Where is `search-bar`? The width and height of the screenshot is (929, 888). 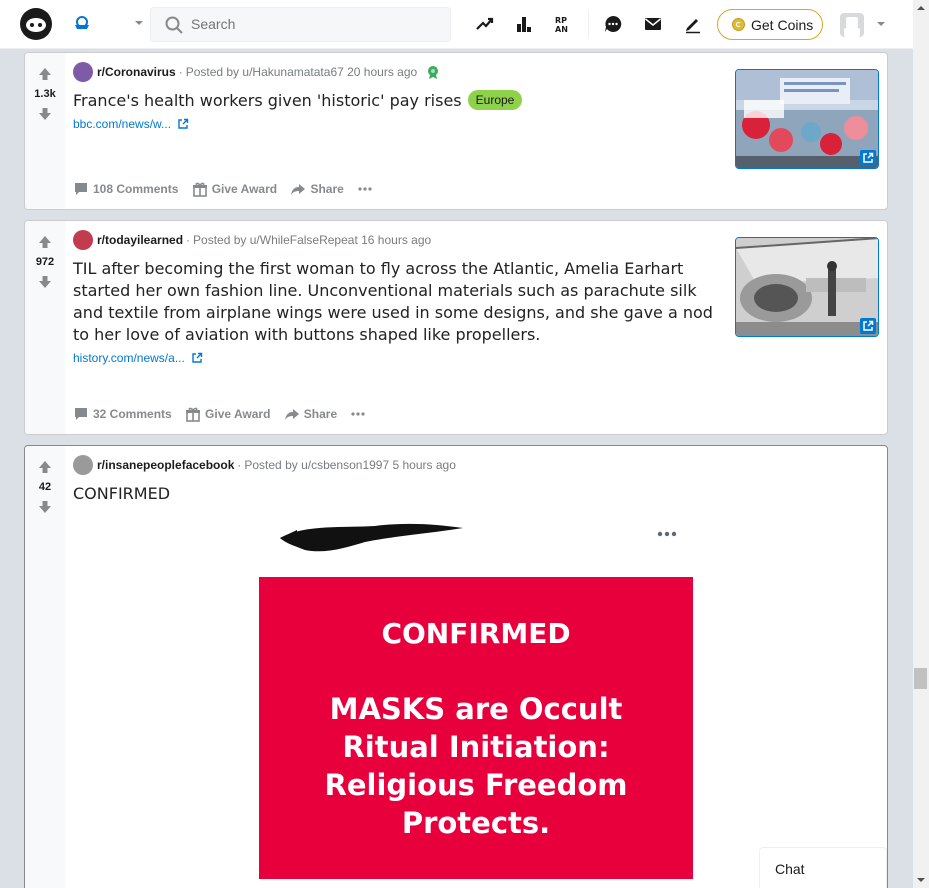 search-bar is located at coordinates (300, 24).